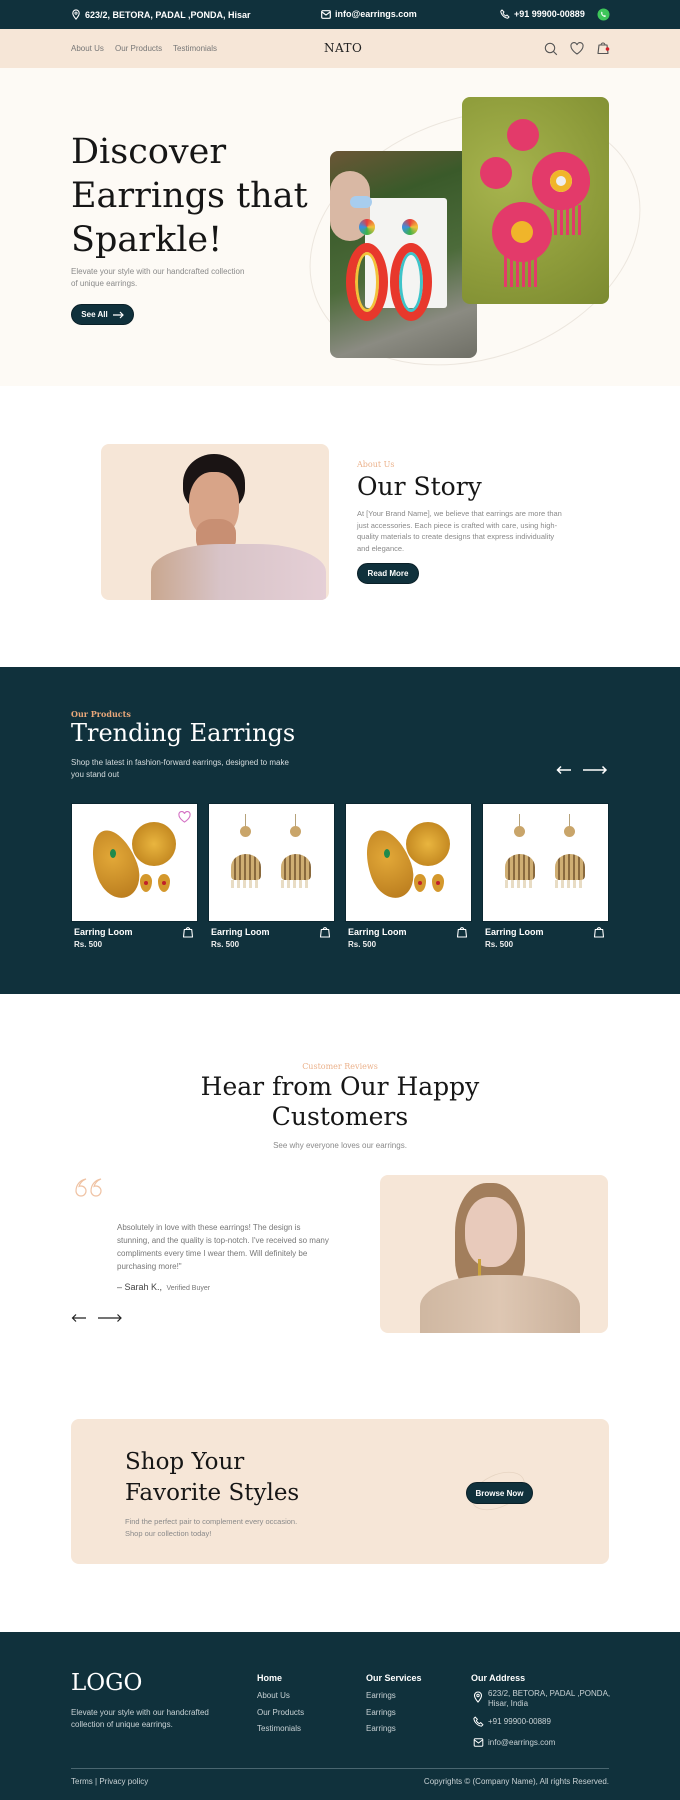 This screenshot has height=1800, width=680. Describe the element at coordinates (494, 1254) in the screenshot. I see `review-image-model` at that location.